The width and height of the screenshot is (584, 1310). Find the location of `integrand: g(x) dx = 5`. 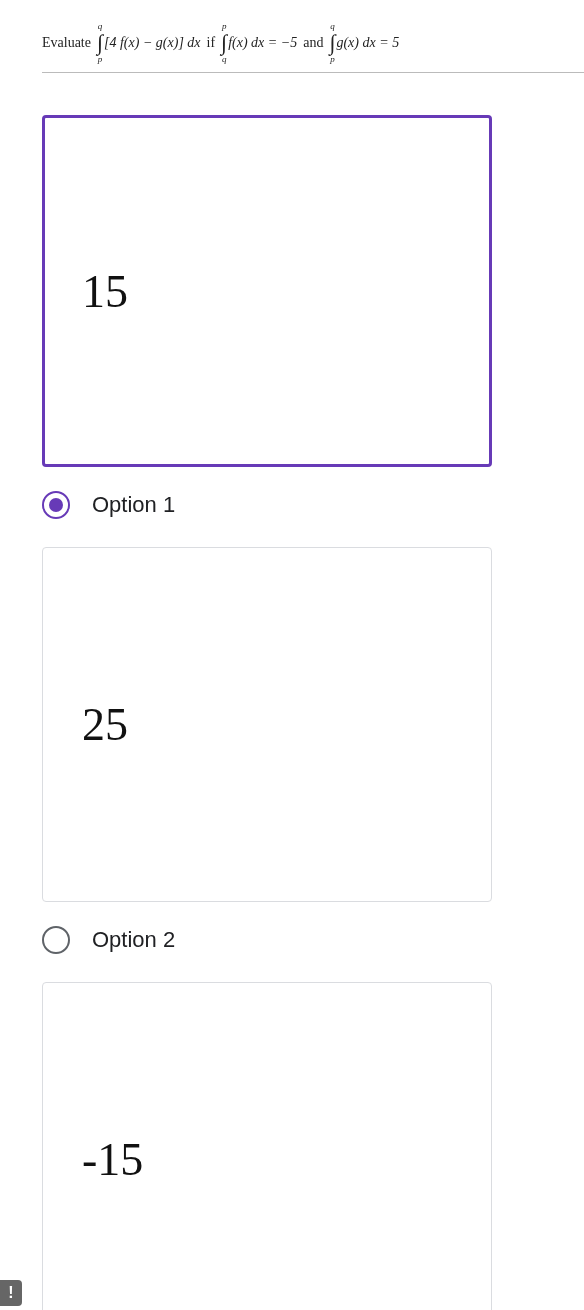

integrand: g(x) dx = 5 is located at coordinates (368, 42).